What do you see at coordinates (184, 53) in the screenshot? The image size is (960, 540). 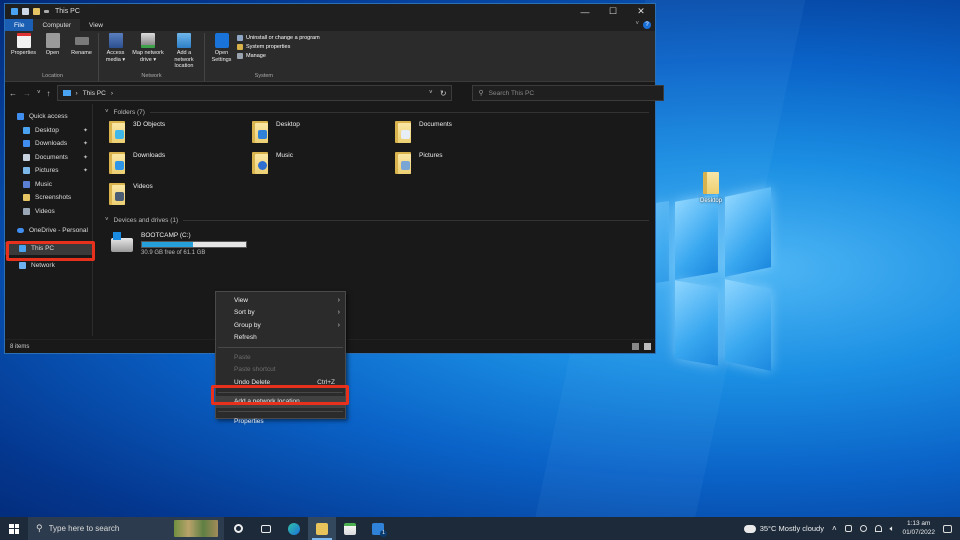 I see `add-network-location-button: Add a network location` at bounding box center [184, 53].